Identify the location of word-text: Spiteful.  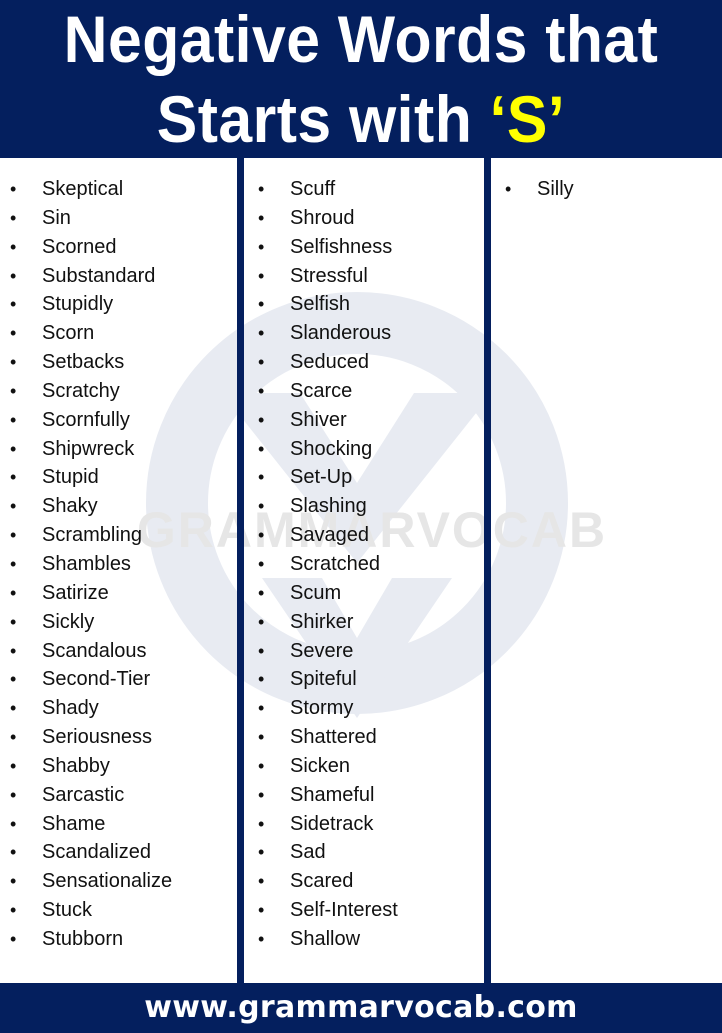
(323, 679).